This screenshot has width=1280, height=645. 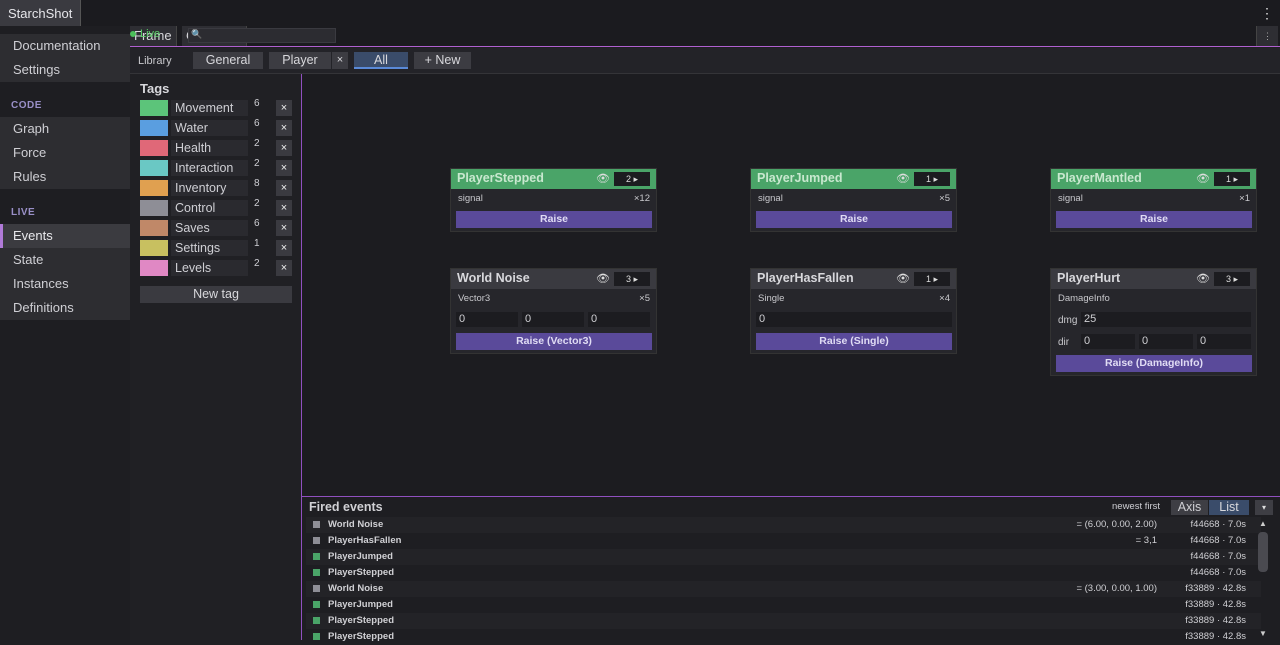 I want to click on sidebar-item-instances: Instances, so click(x=65, y=284).